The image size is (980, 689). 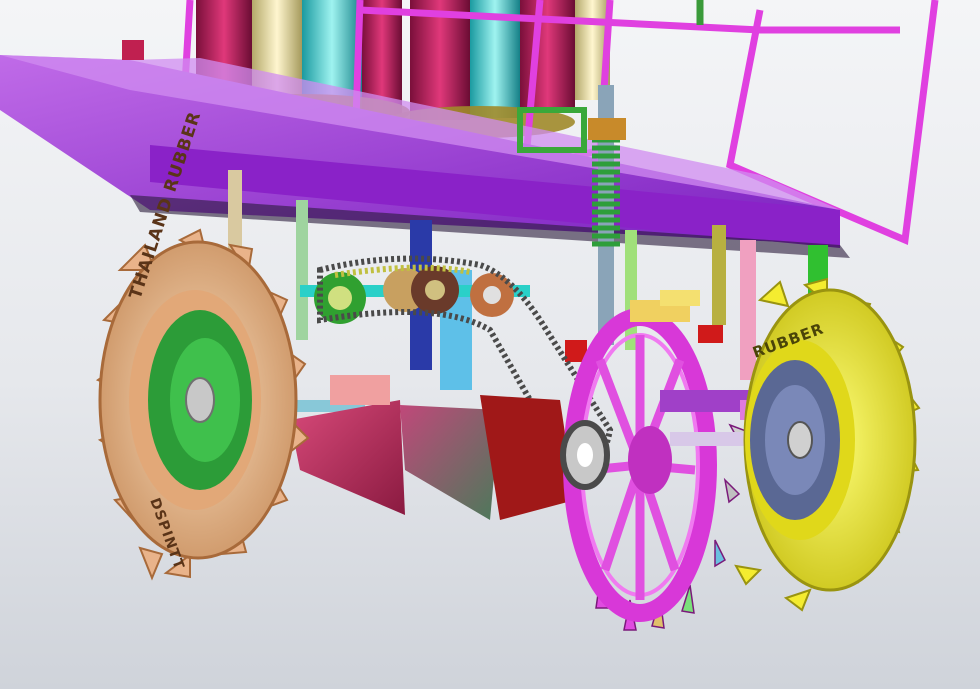 What do you see at coordinates (654, 469) in the screenshot?
I see `spike-press-wheel` at bounding box center [654, 469].